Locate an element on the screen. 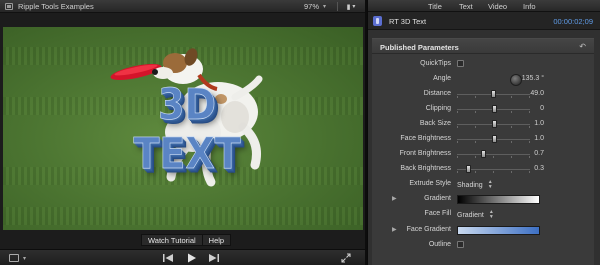 The image size is (600, 265). gradient-gradient-bar is located at coordinates (498, 199).